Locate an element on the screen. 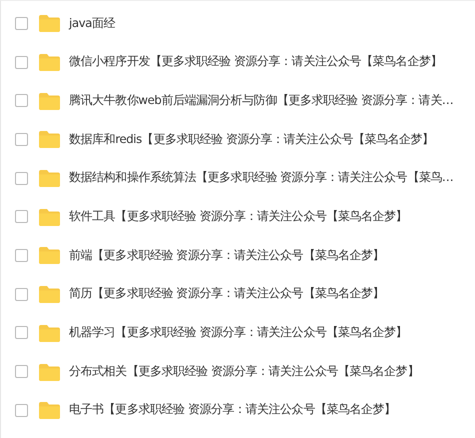 This screenshot has height=438, width=475. folder-name: 简历【更多求职经验 资源分享：请关注公众号【菜鸟名企梦】 is located at coordinates (226, 294).